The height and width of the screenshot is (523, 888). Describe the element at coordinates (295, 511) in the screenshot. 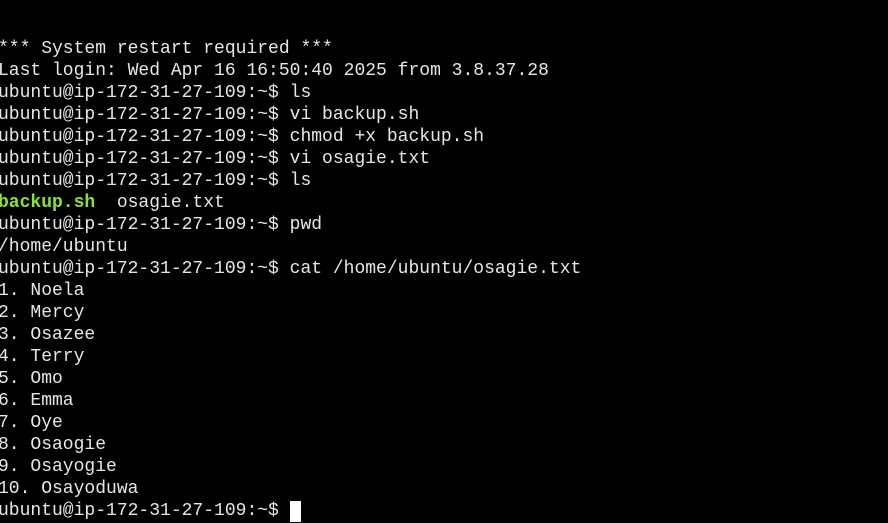

I see `text-cursor` at that location.